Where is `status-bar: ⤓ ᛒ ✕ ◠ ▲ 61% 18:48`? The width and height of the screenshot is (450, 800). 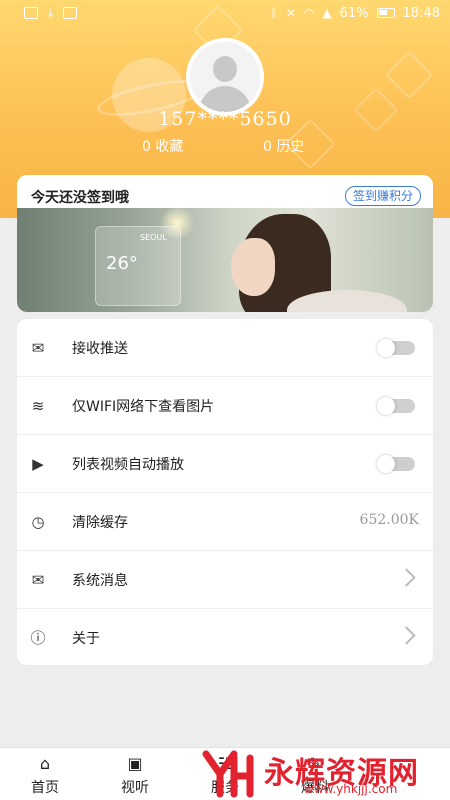
status-bar: ⤓ ᛒ ✕ ◠ ▲ 61% 18:48 is located at coordinates (225, 13).